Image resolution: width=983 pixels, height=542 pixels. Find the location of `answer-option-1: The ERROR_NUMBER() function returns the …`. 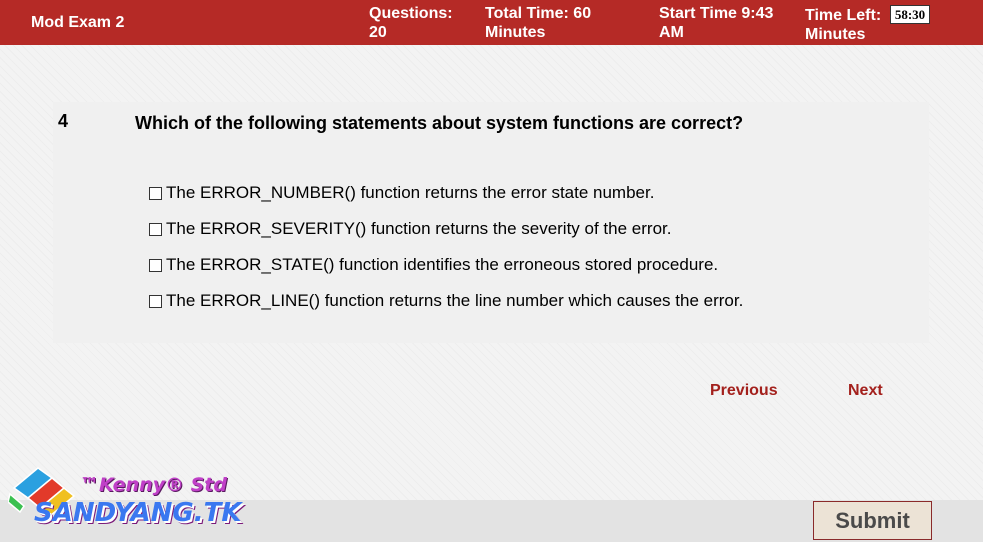

answer-option-1: The ERROR_NUMBER() function returns the … is located at coordinates (401, 193).